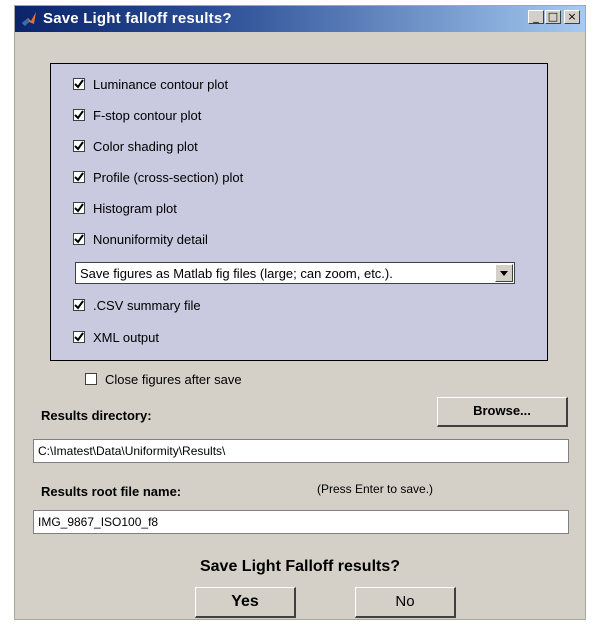 The height and width of the screenshot is (627, 592). Describe the element at coordinates (137, 18) in the screenshot. I see `window-title: Save Light falloff results?` at that location.